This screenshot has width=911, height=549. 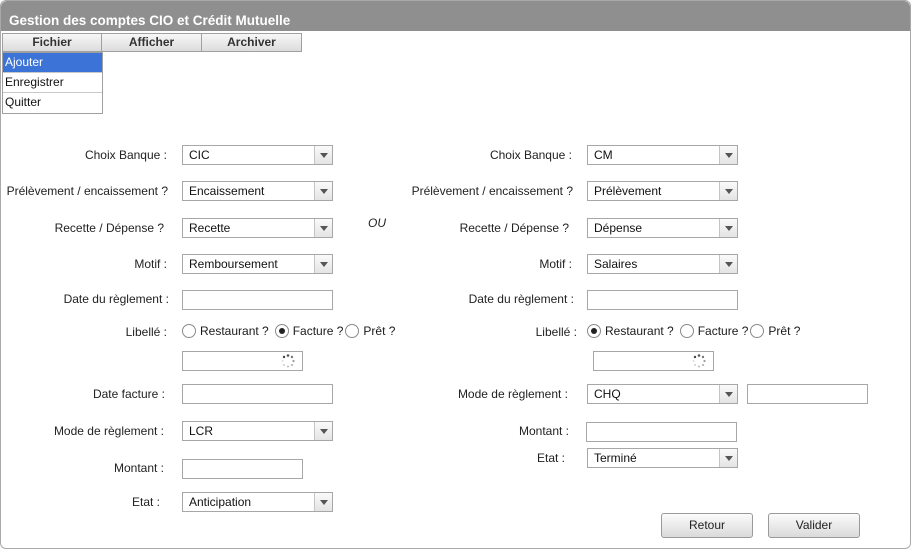 I want to click on right-libelle-label: Libellé :, so click(x=556, y=332).